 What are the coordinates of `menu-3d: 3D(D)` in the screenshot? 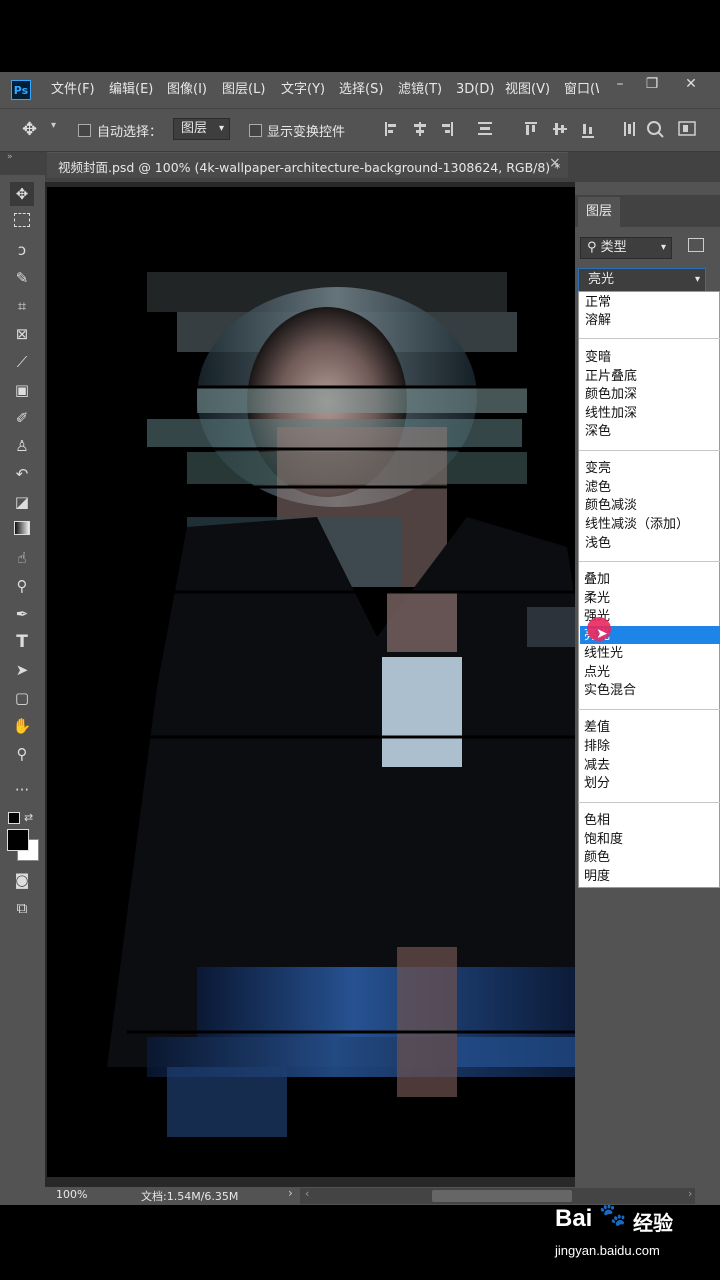 It's located at (475, 90).